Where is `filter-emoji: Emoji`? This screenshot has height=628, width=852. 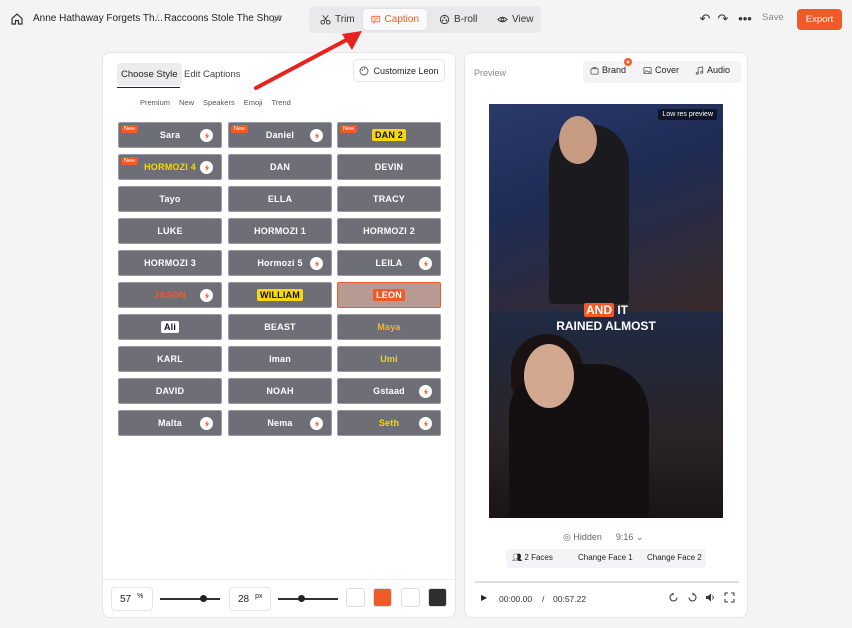 filter-emoji: Emoji is located at coordinates (253, 102).